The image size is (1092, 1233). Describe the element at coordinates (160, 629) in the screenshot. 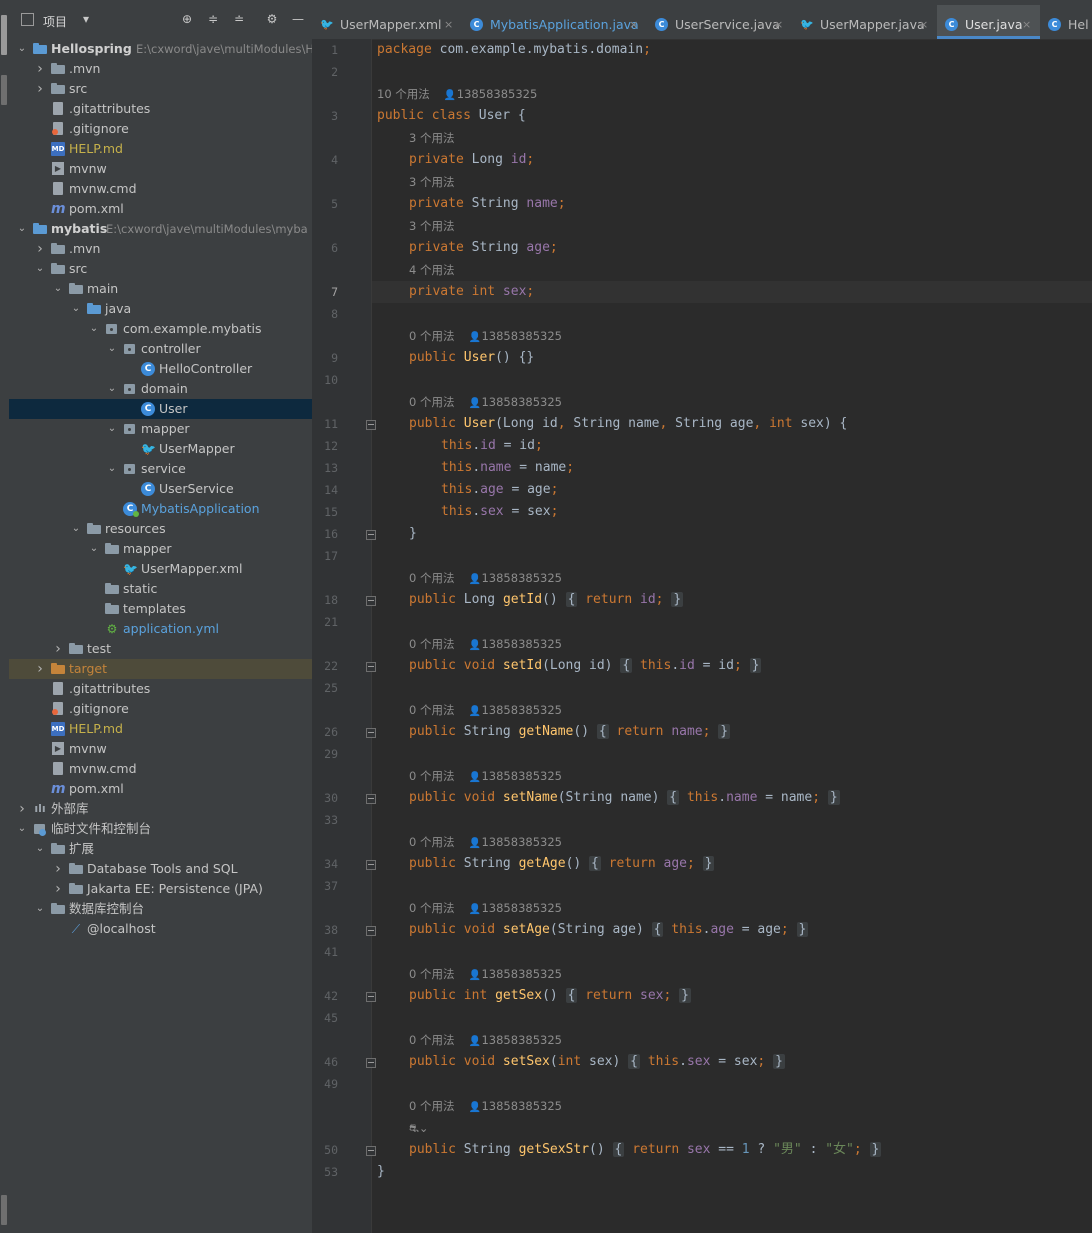

I see `tree-item: ⚙ application.yml` at that location.